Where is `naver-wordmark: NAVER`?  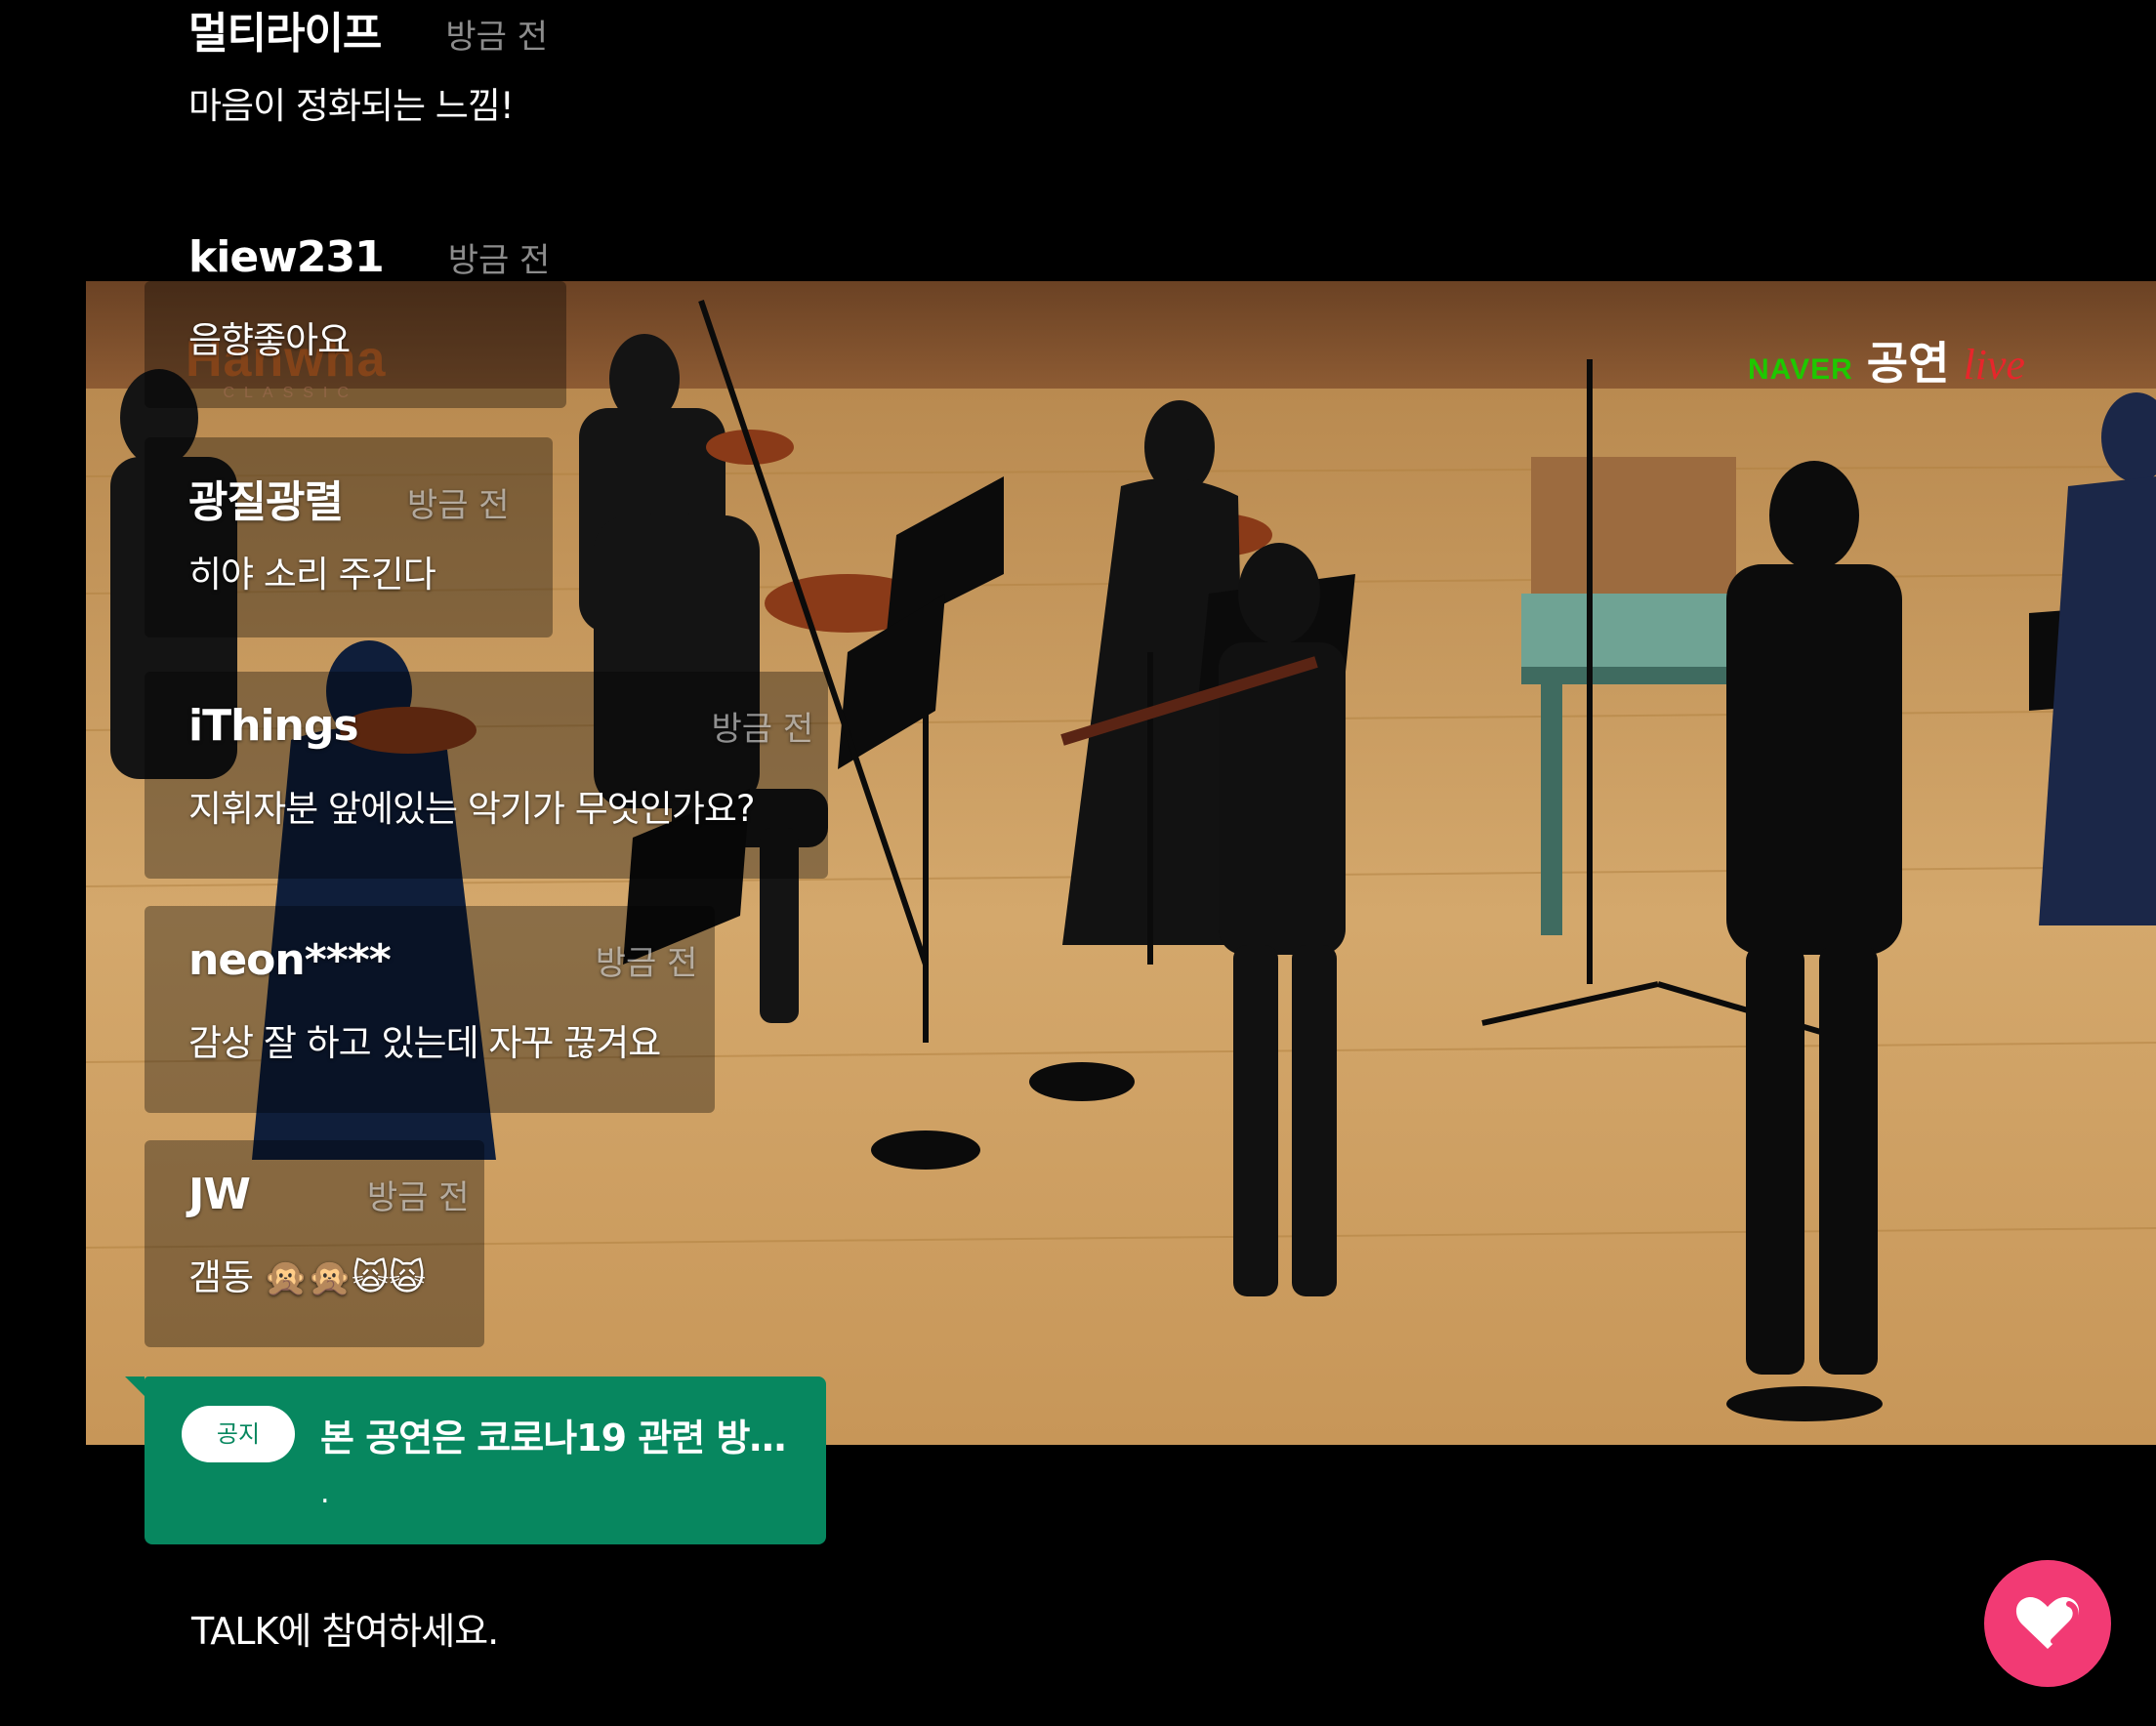
naver-wordmark: NAVER is located at coordinates (1800, 369).